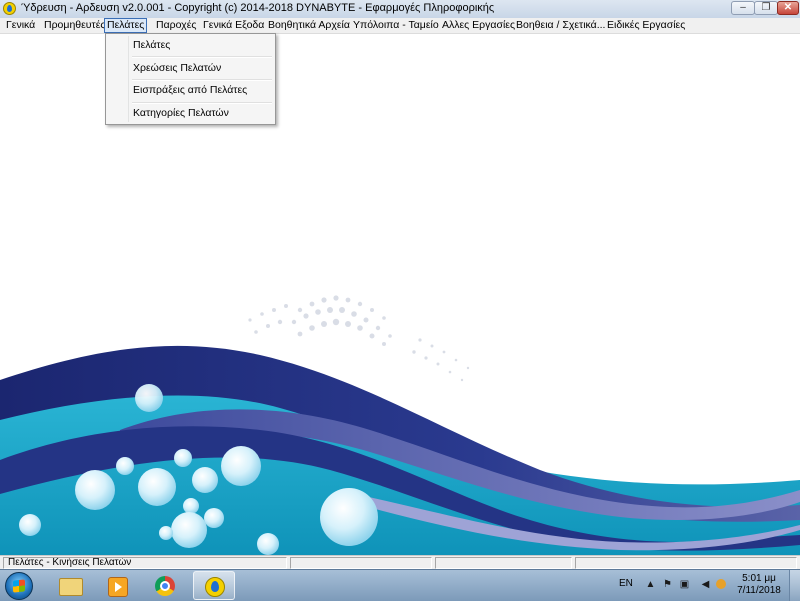  I want to click on menu-item-label: Πελάτες, so click(152, 45).